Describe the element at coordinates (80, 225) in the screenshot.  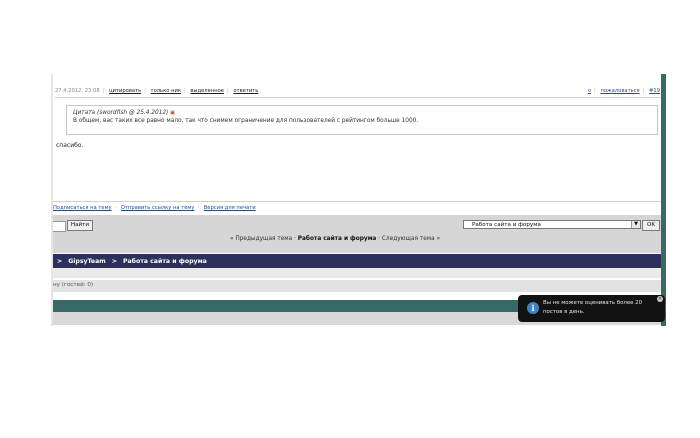
I see `find-button: Найти` at that location.